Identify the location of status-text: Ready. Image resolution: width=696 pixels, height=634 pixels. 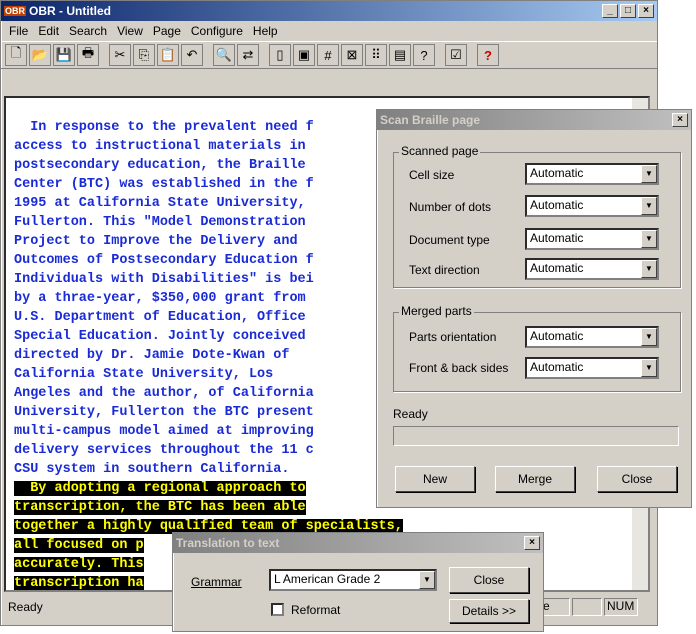
(25, 607).